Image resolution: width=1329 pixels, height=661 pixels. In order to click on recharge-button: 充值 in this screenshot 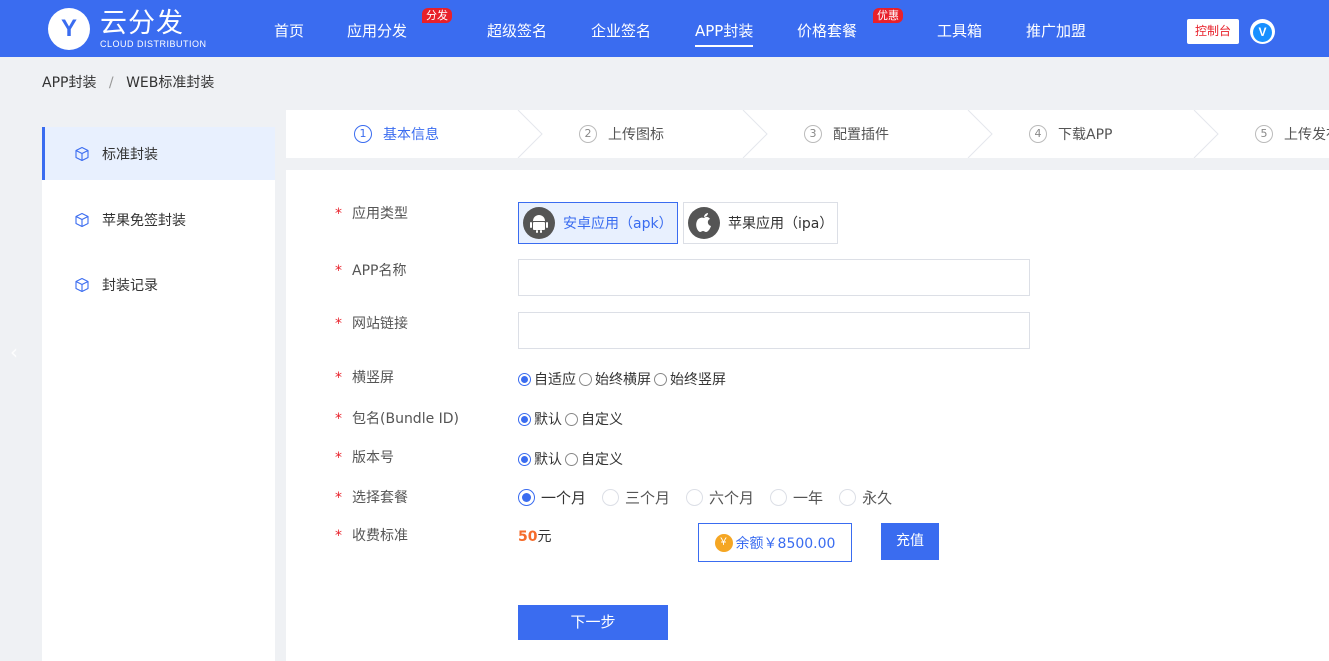, I will do `click(910, 541)`.